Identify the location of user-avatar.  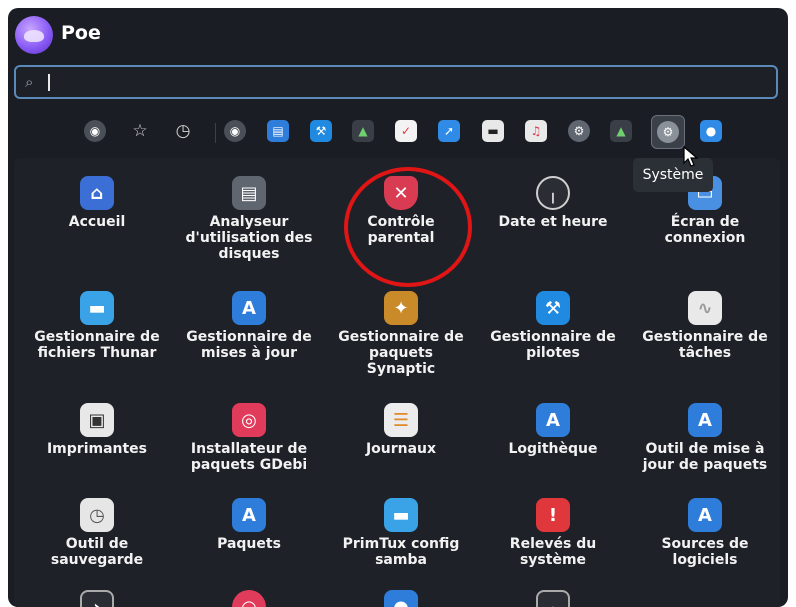
(34, 35).